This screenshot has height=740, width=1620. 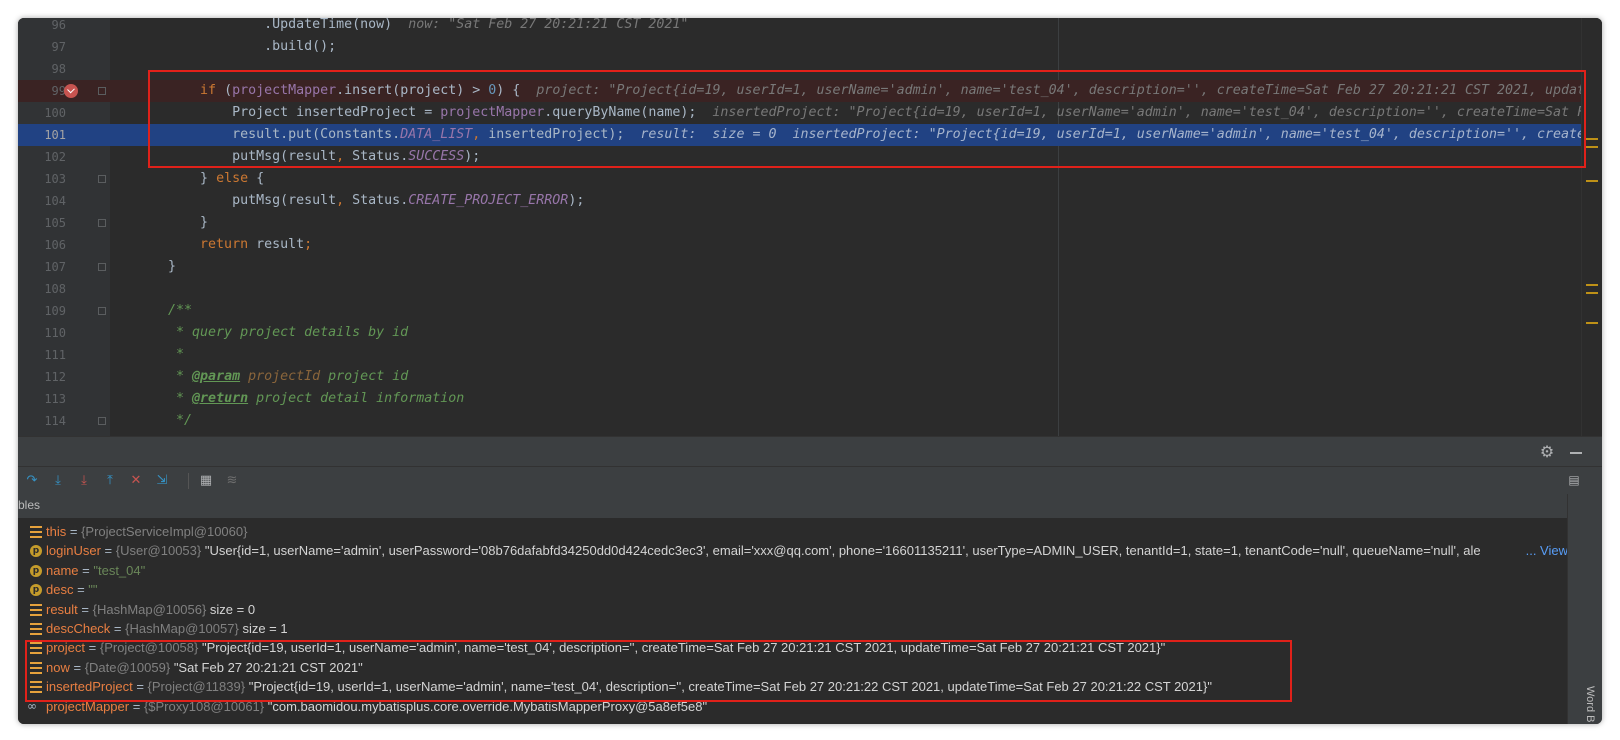 What do you see at coordinates (110, 481) in the screenshot?
I see `step-out-icon: ⤒` at bounding box center [110, 481].